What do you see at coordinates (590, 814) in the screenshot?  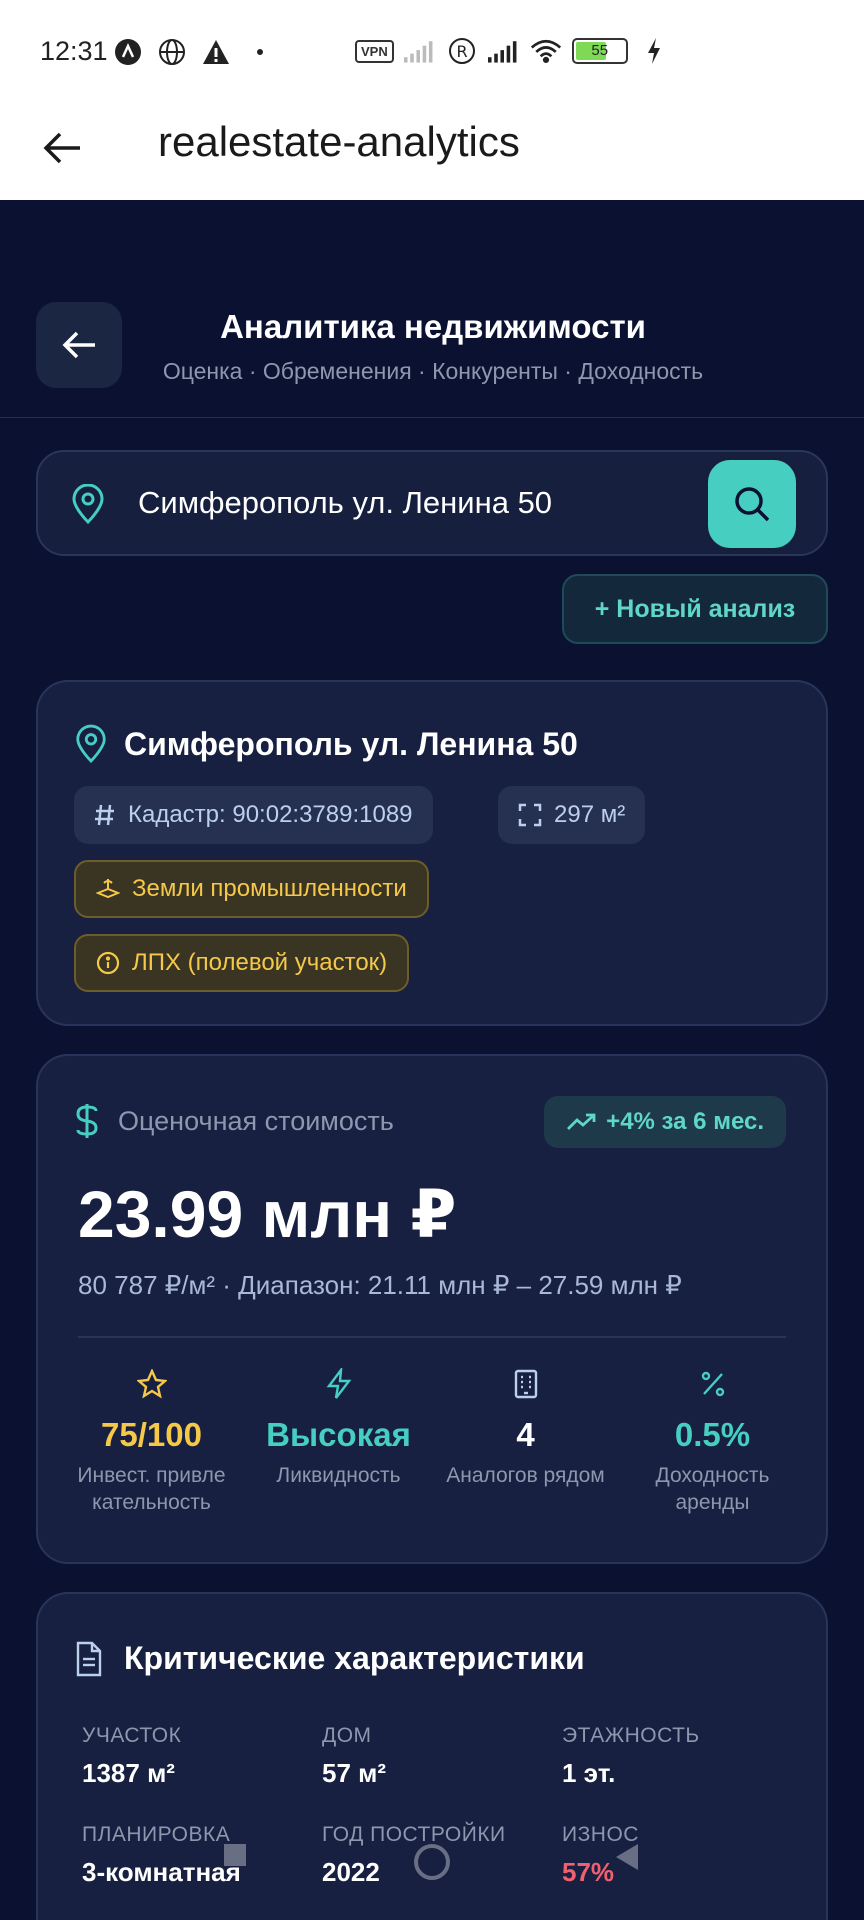 I see `area-text: 297 м²` at bounding box center [590, 814].